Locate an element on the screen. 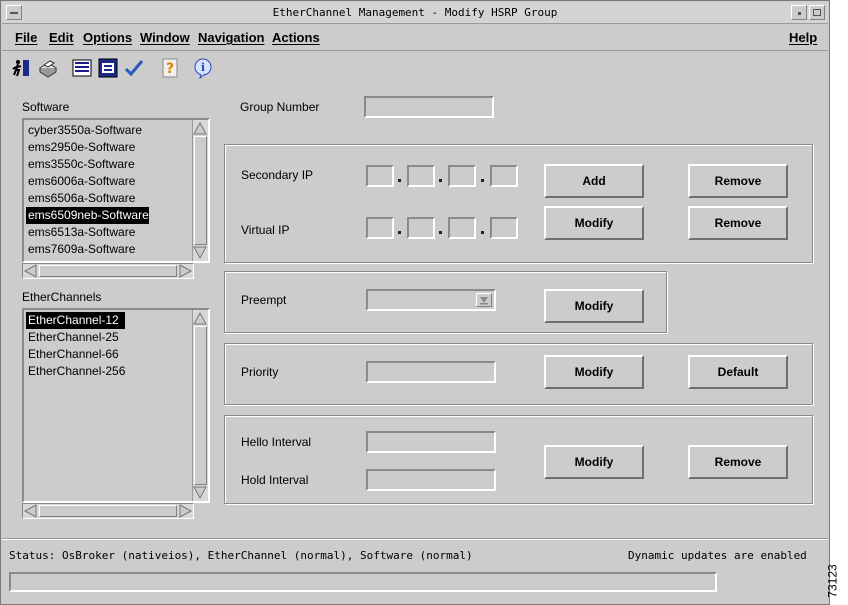  info-icon: i is located at coordinates (203, 68).